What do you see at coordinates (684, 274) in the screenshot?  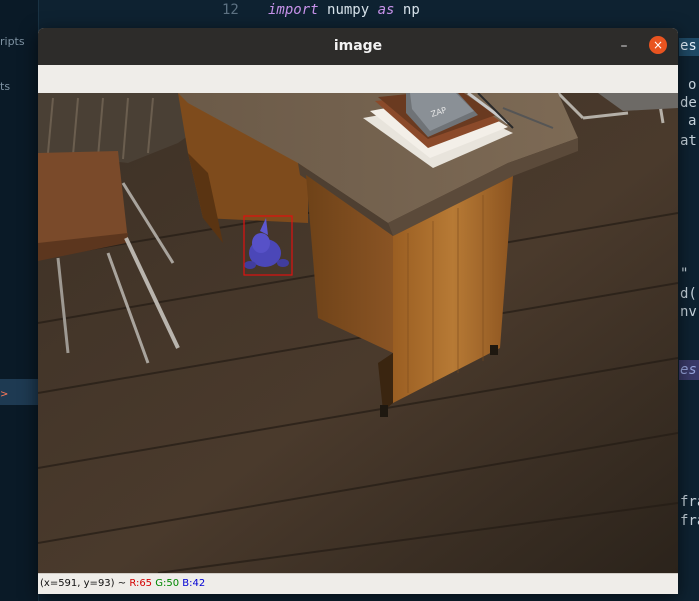 I see `code-fragment: "` at bounding box center [684, 274].